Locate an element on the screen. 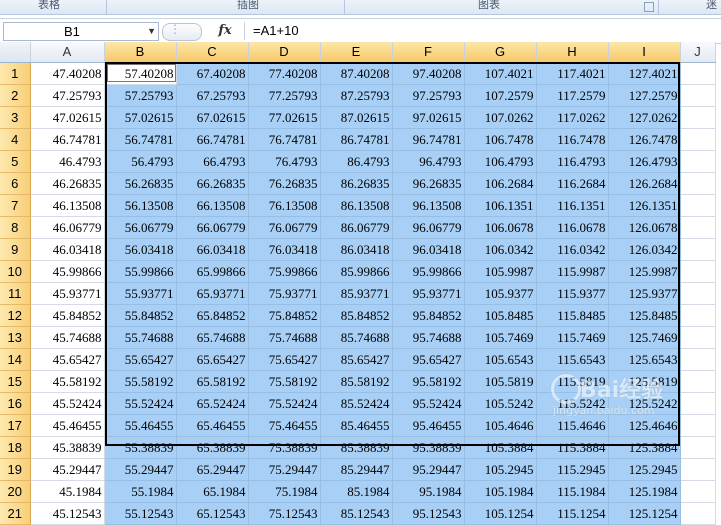  cell-d7: 76.13508 is located at coordinates (284, 205).